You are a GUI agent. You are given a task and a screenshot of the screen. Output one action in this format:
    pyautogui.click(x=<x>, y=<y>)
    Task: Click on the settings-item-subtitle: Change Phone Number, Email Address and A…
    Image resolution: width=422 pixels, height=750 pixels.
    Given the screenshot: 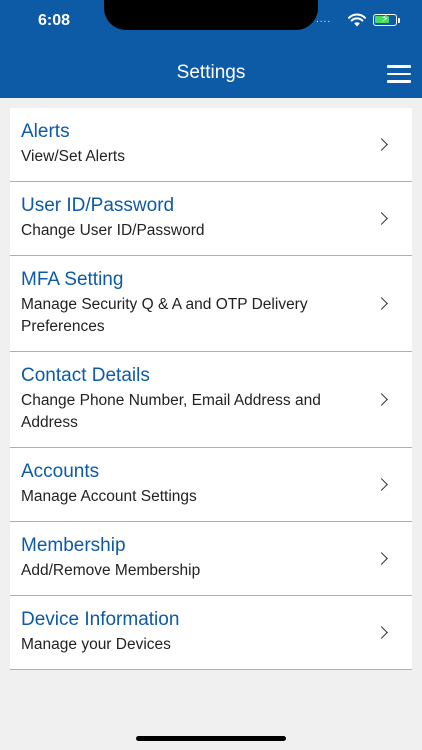 What is the action you would take?
    pyautogui.click(x=171, y=411)
    